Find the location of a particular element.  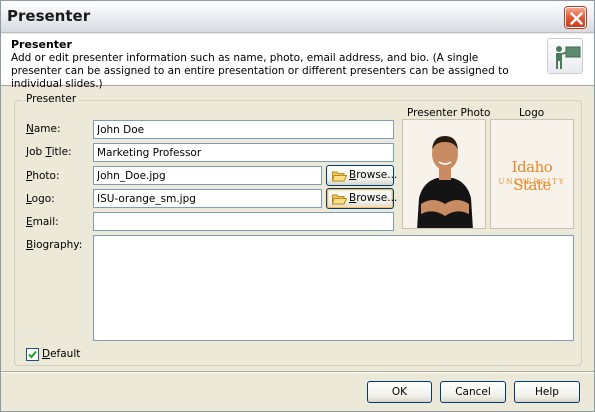

presenter-photo is located at coordinates (444, 174).